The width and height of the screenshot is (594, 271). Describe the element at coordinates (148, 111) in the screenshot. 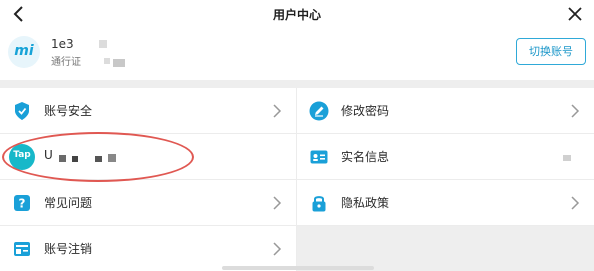

I see `menu-item-account-security: 账号安全` at that location.